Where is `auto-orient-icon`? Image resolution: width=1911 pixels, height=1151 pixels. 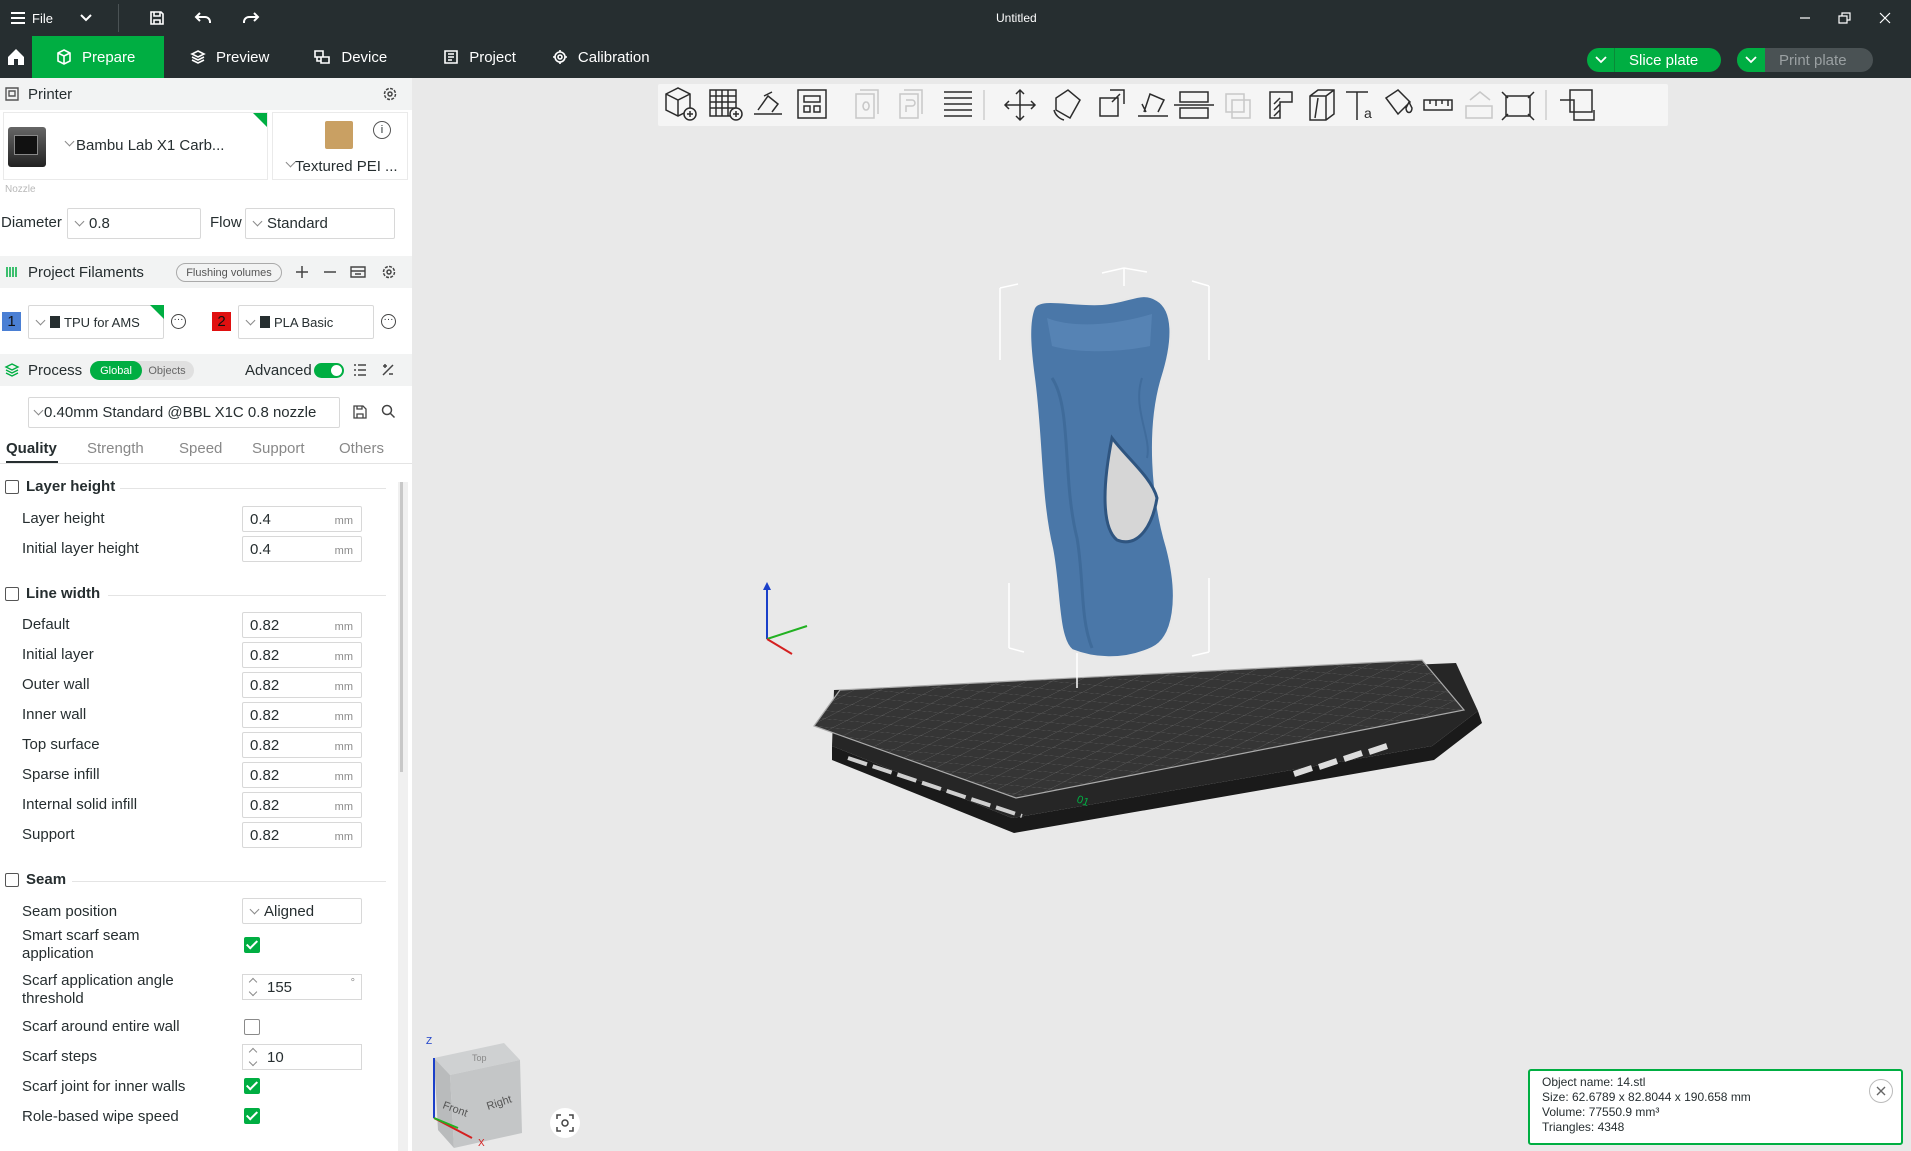 auto-orient-icon is located at coordinates (768, 103).